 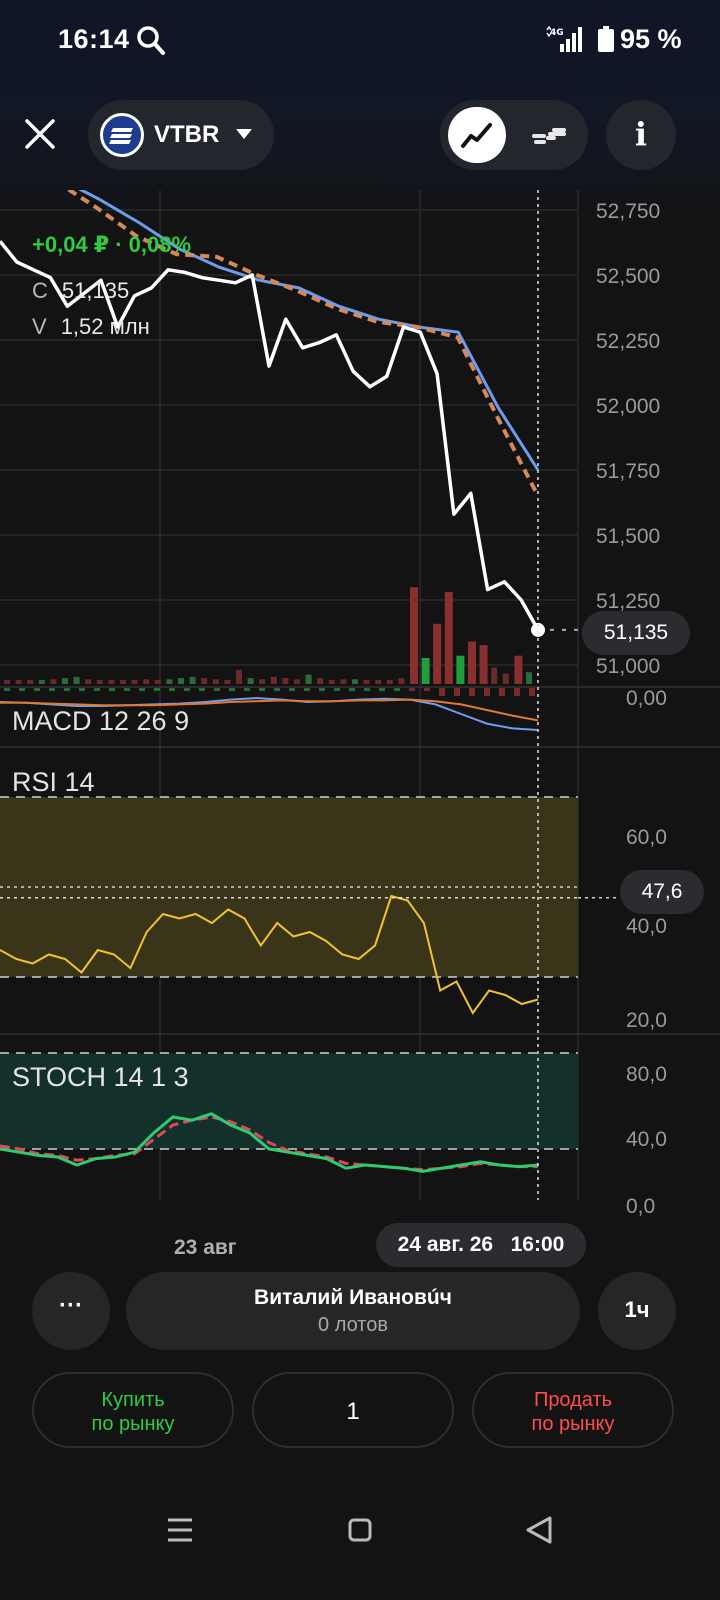 What do you see at coordinates (101, 721) in the screenshot?
I see `macd-label: MACD 12 26 9` at bounding box center [101, 721].